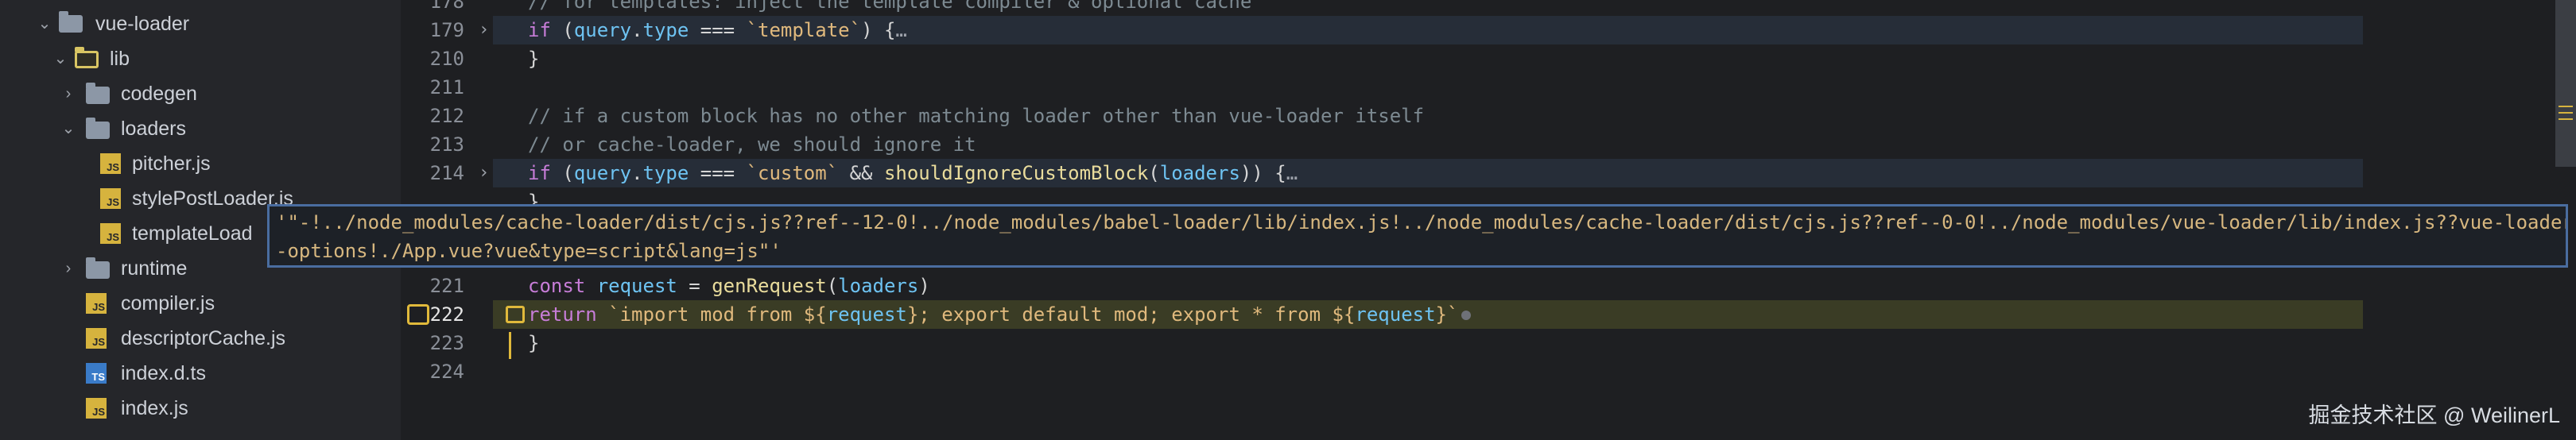 This screenshot has height=440, width=2576. Describe the element at coordinates (729, 286) in the screenshot. I see `code-line: const request = genRequest(loaders)` at that location.